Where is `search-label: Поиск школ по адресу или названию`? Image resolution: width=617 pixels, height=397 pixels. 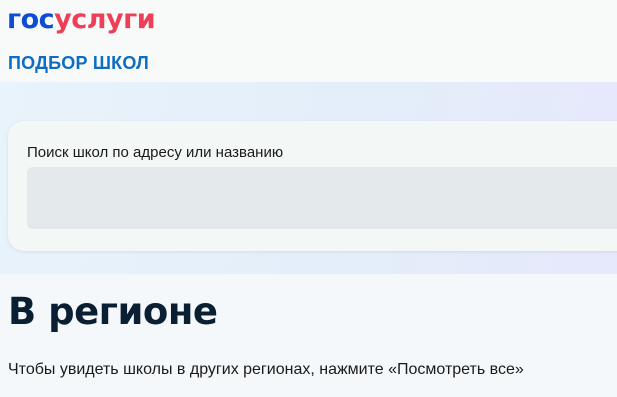
search-label: Поиск школ по адресу или названию is located at coordinates (155, 152).